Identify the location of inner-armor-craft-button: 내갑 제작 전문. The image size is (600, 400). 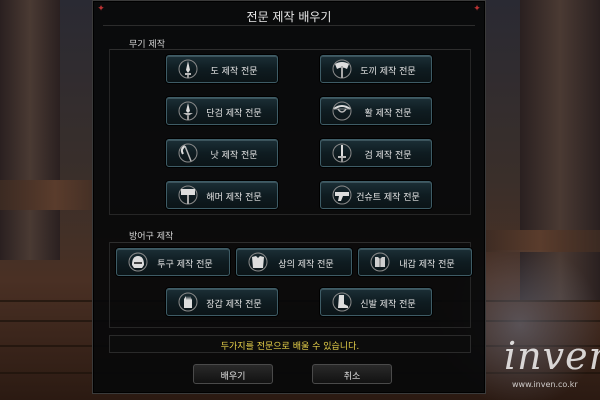
(415, 262).